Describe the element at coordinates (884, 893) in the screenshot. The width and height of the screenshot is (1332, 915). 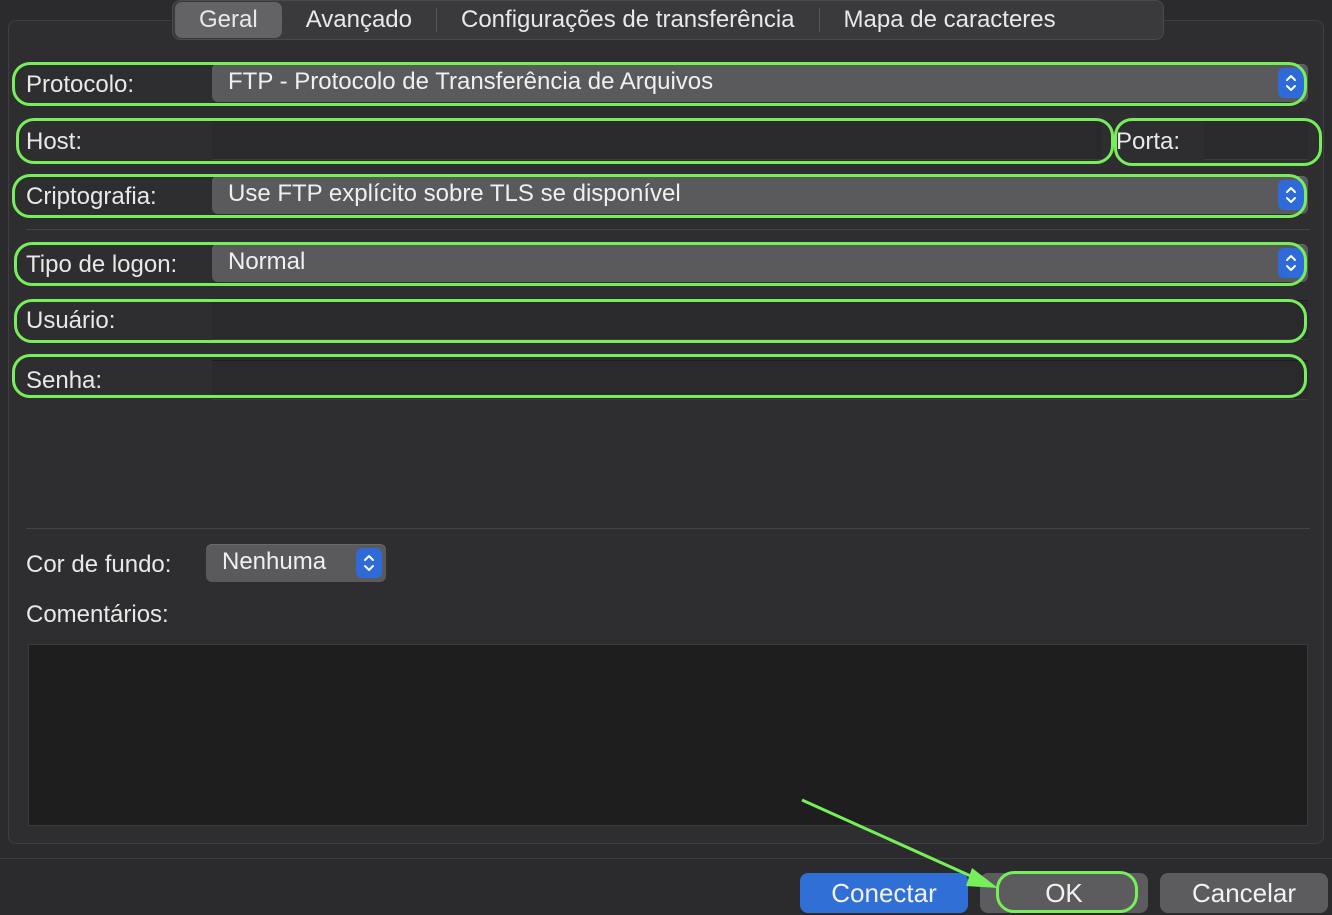
I see `connect-button: Conectar` at that location.